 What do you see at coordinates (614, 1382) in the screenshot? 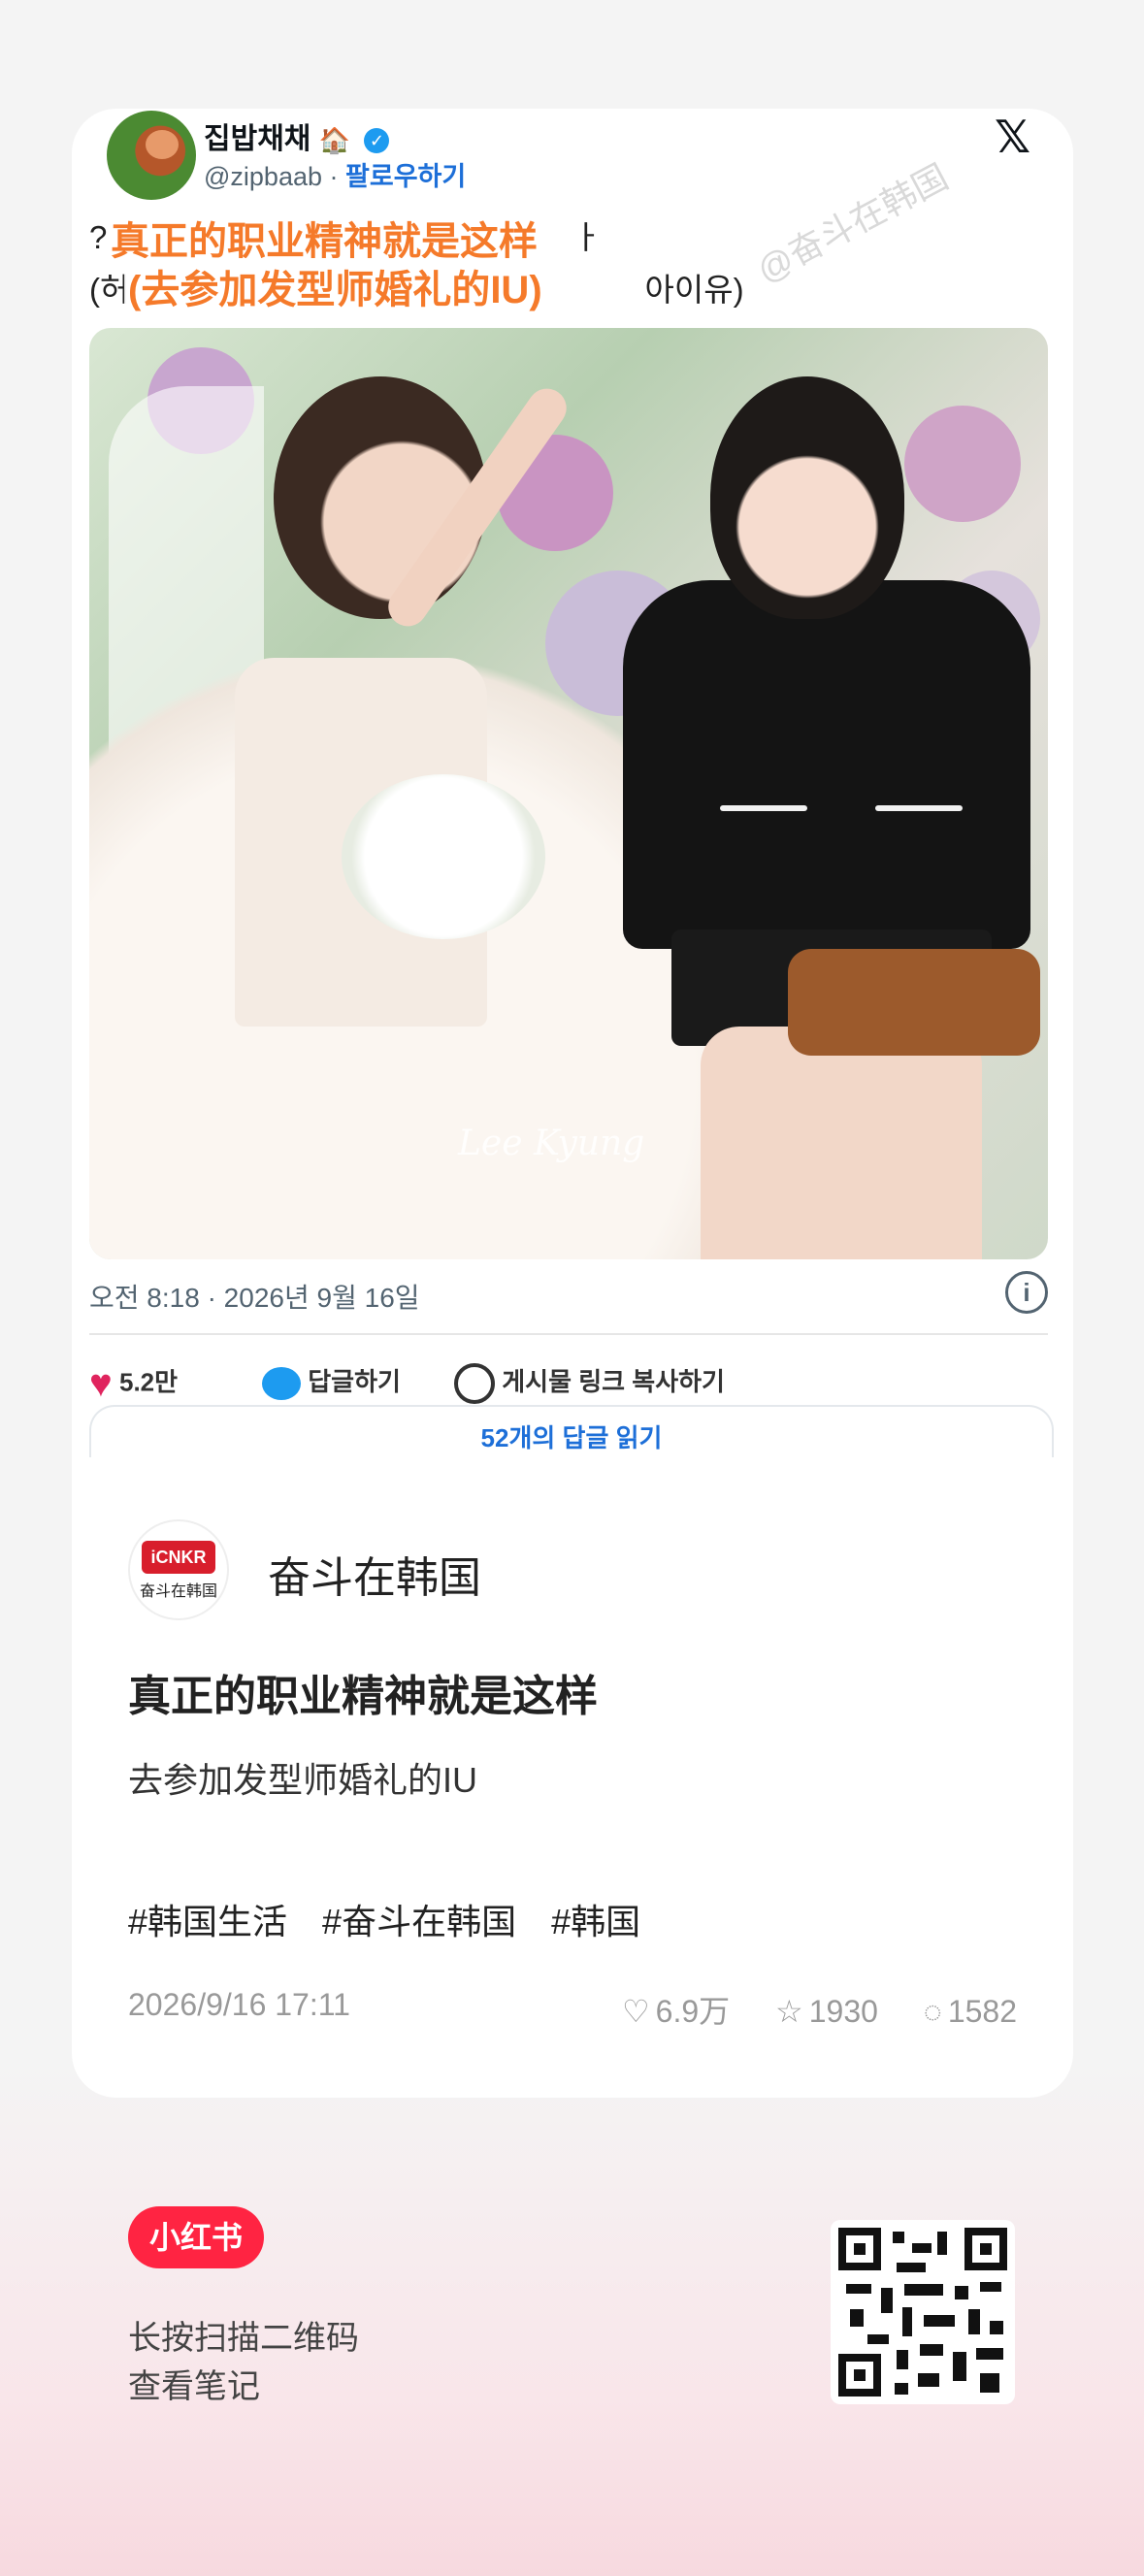
I see `copy-link-label: 게시물 링크 복사하기` at bounding box center [614, 1382].